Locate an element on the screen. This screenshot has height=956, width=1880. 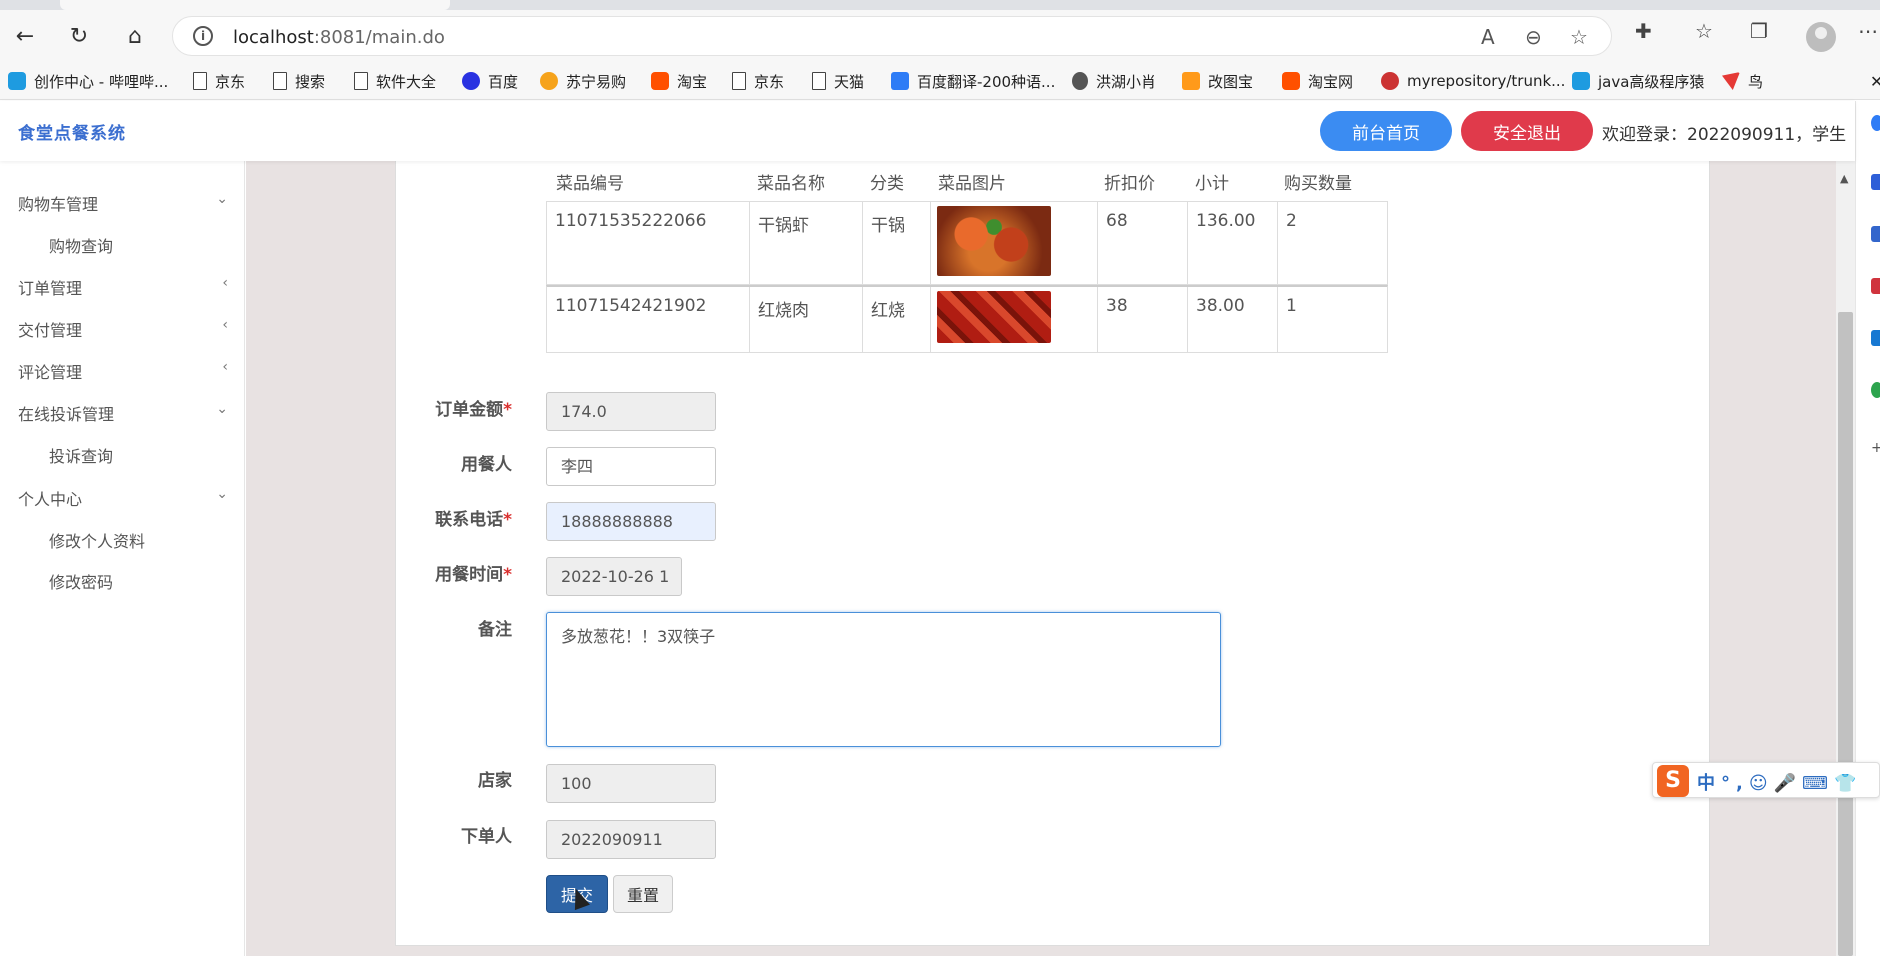
sidebar-item-complaints: 在线投诉管理 ⌄ is located at coordinates (123, 413).